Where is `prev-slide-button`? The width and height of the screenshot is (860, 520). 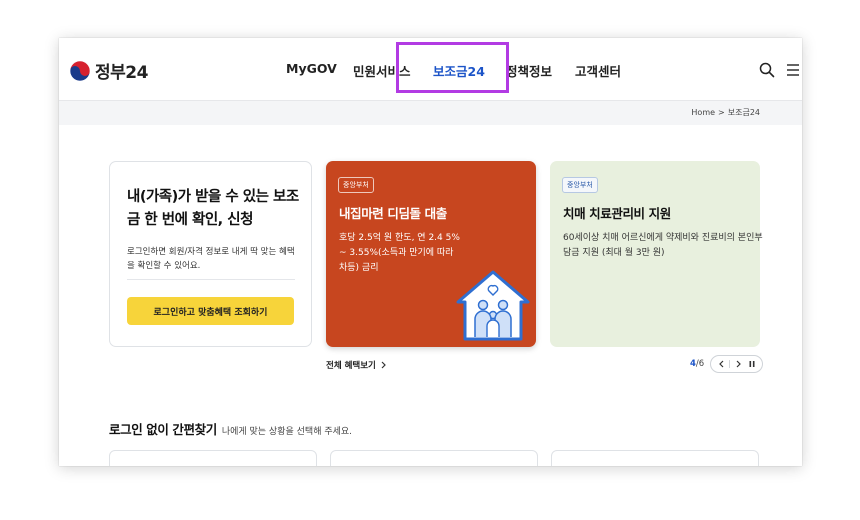 prev-slide-button is located at coordinates (721, 364).